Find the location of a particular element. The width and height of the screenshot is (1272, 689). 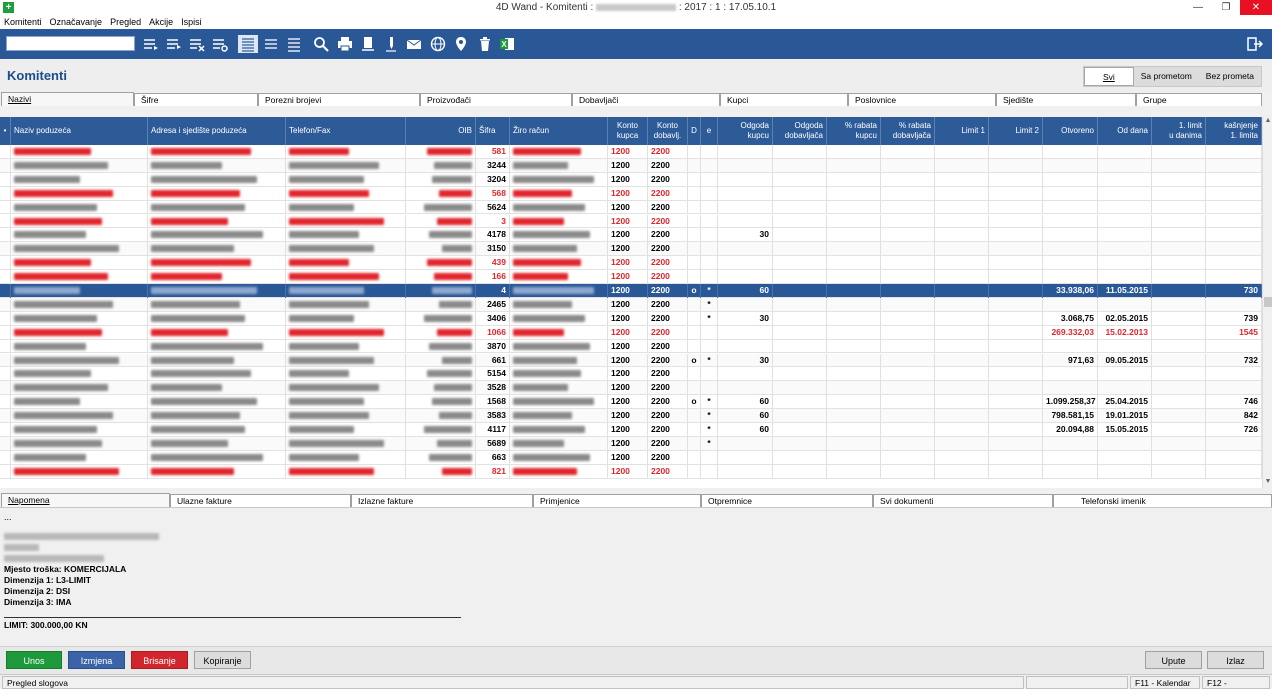

tab-proizvodaci: Proizvođači is located at coordinates (496, 99).